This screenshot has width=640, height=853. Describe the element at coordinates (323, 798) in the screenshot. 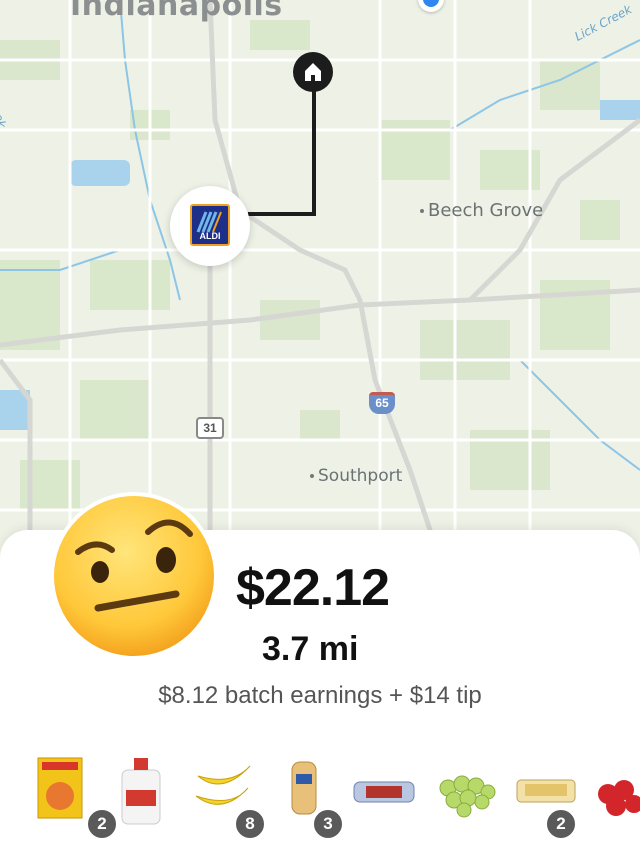

I see `item-sliced-bread: 3` at that location.